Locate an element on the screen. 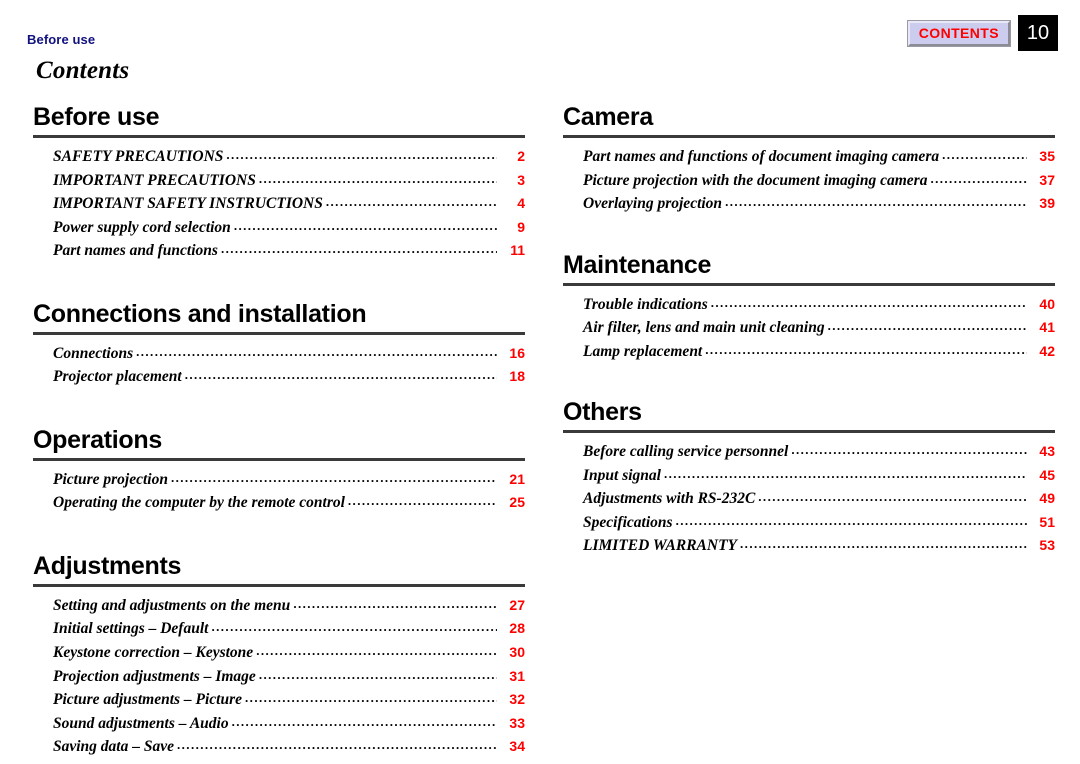 This screenshot has height=764, width=1080. toc-entry-title: Specifications is located at coordinates (628, 522).